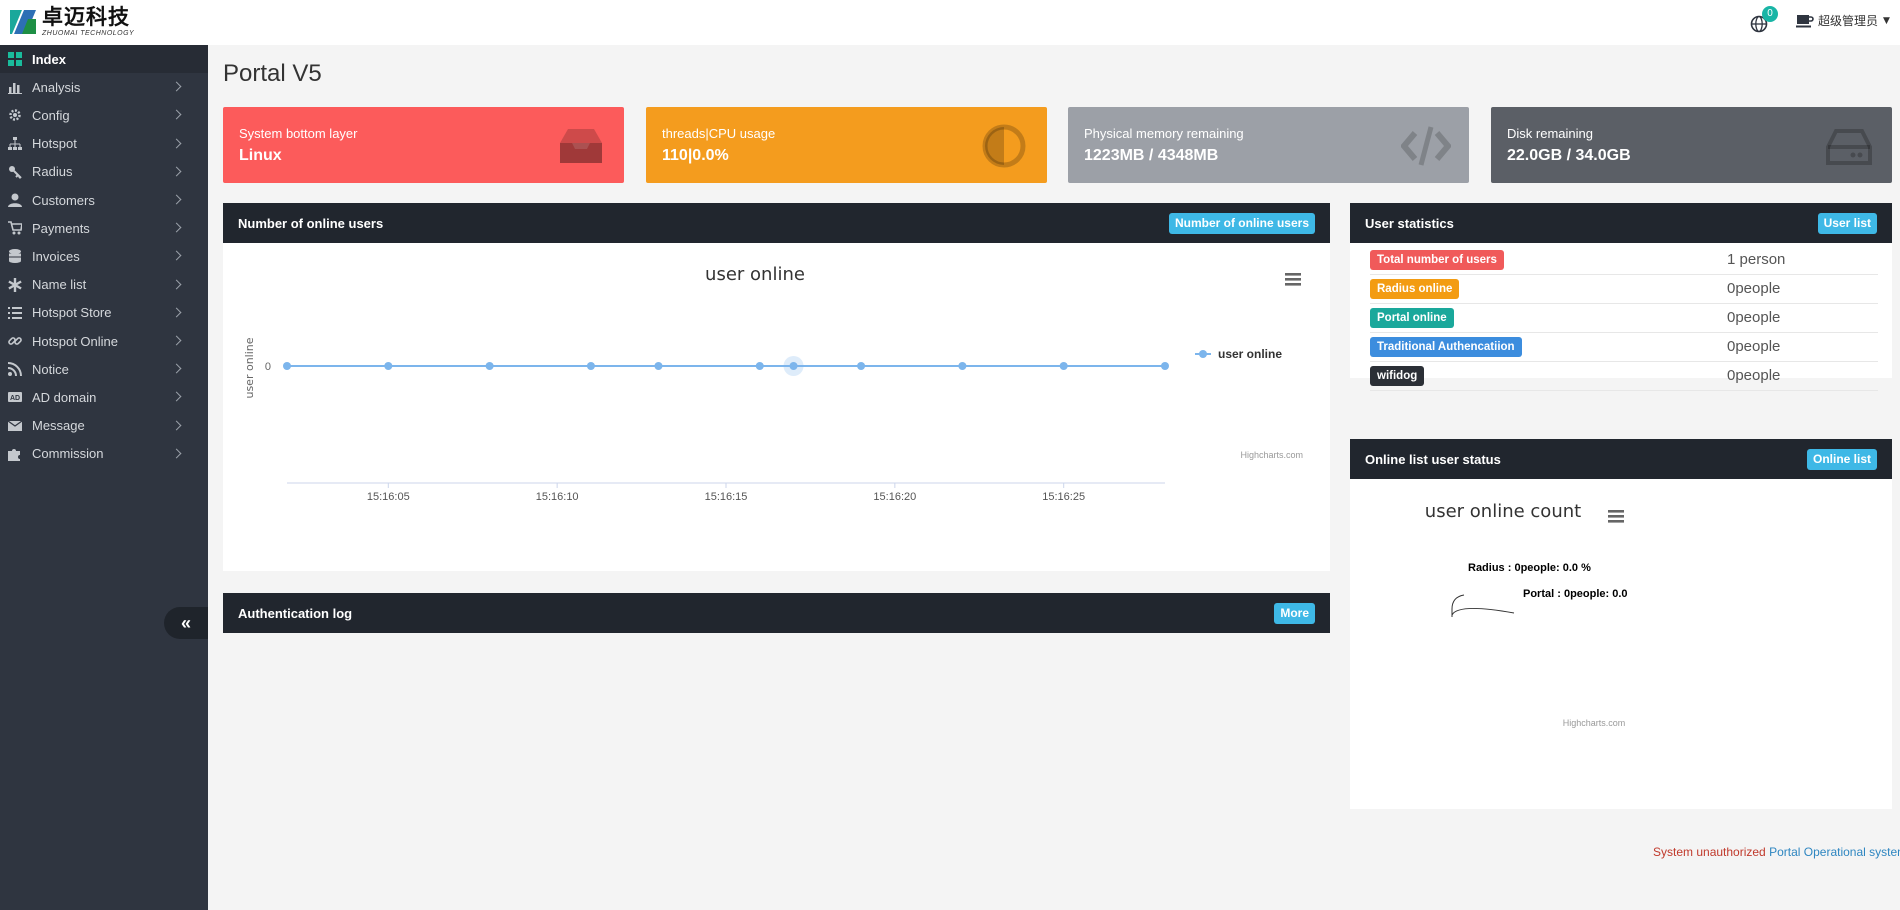  What do you see at coordinates (54, 144) in the screenshot?
I see `sidebar-item-label: Hotspot` at bounding box center [54, 144].